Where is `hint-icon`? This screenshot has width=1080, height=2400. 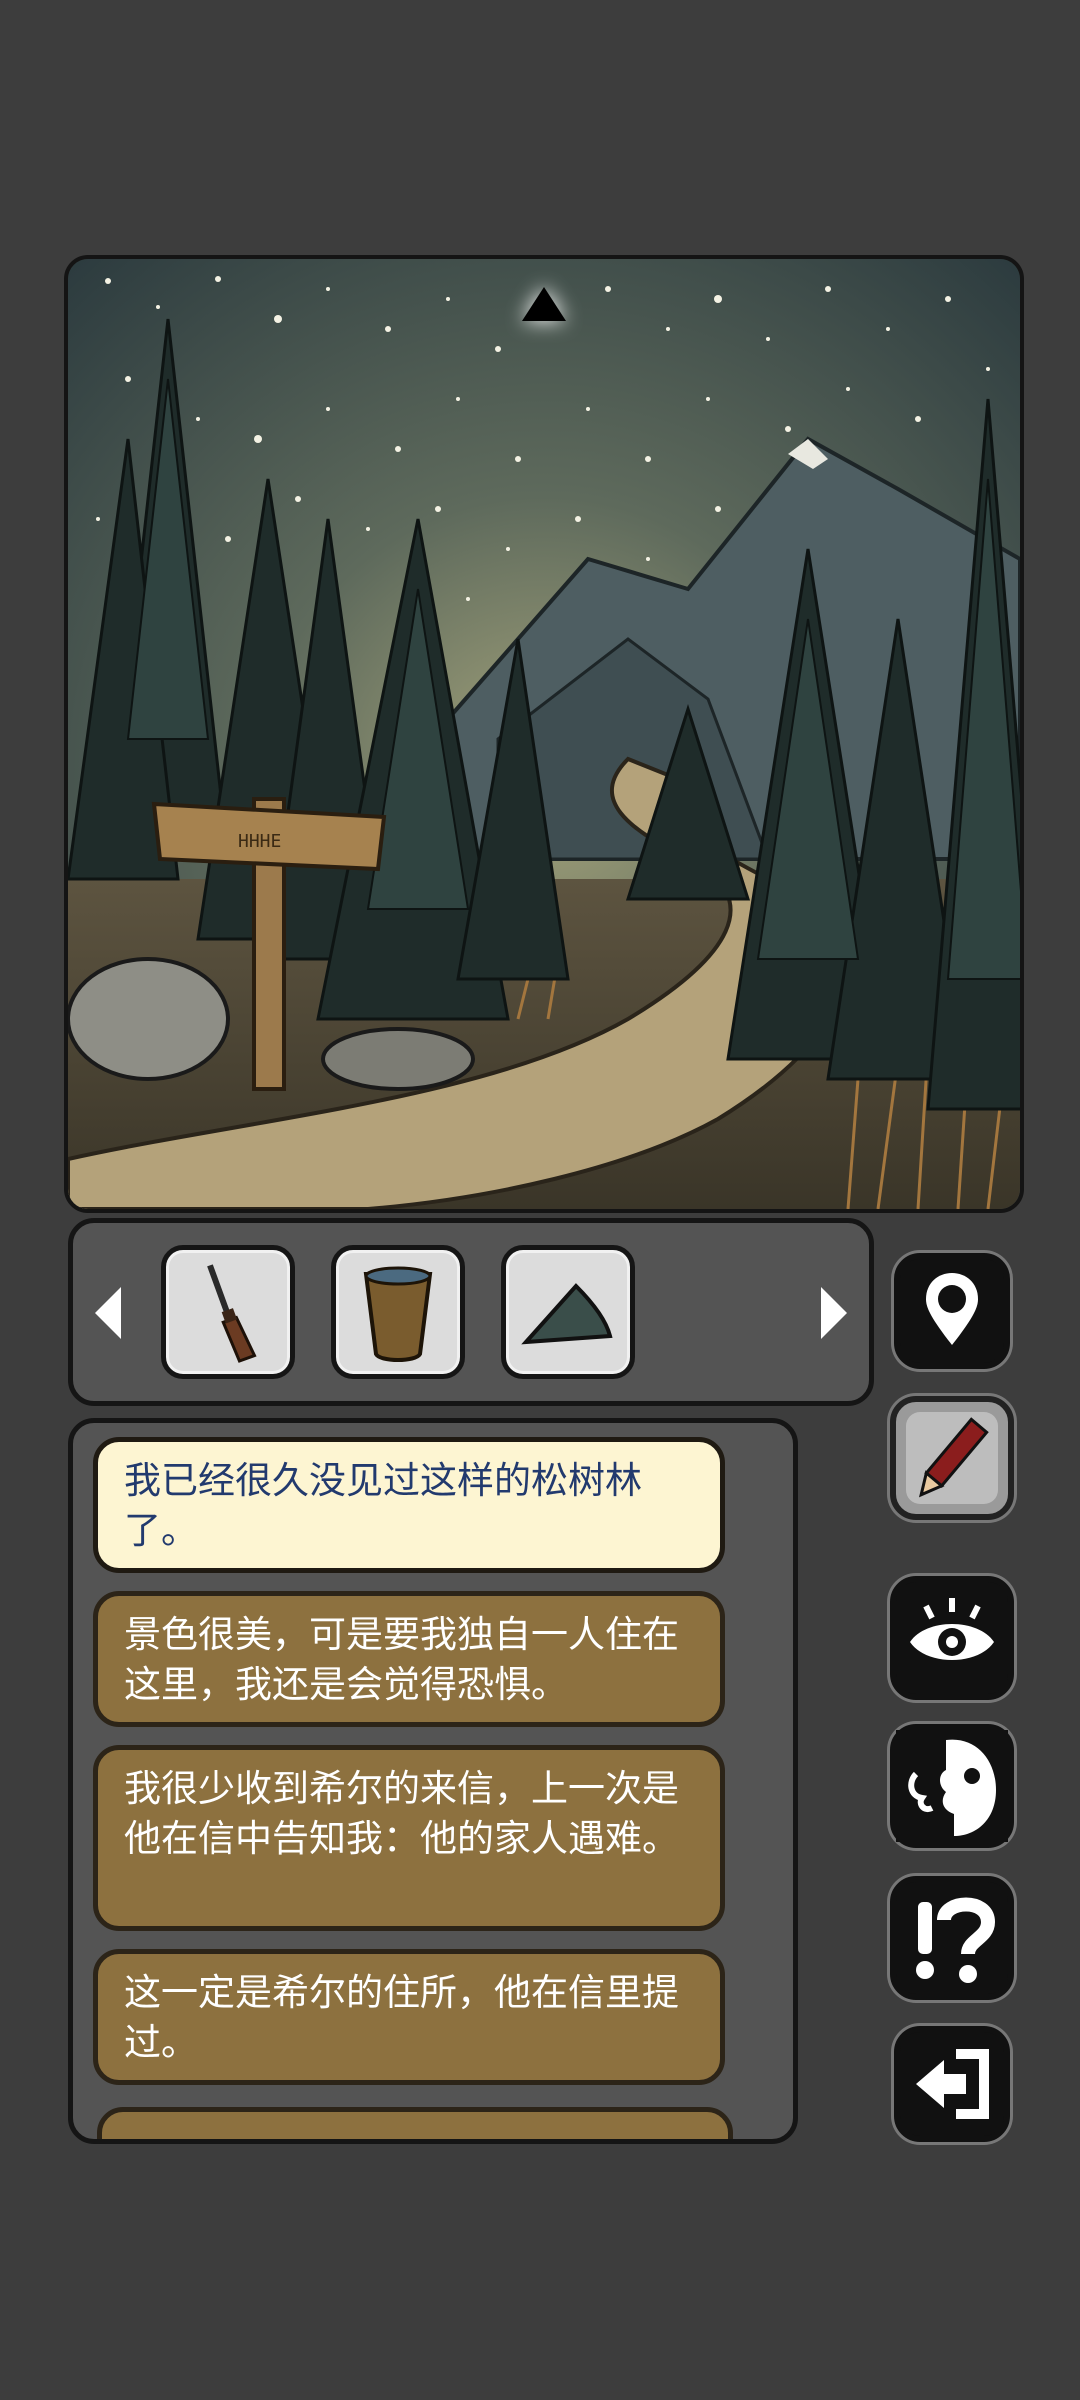
hint-icon is located at coordinates (956, 1940).